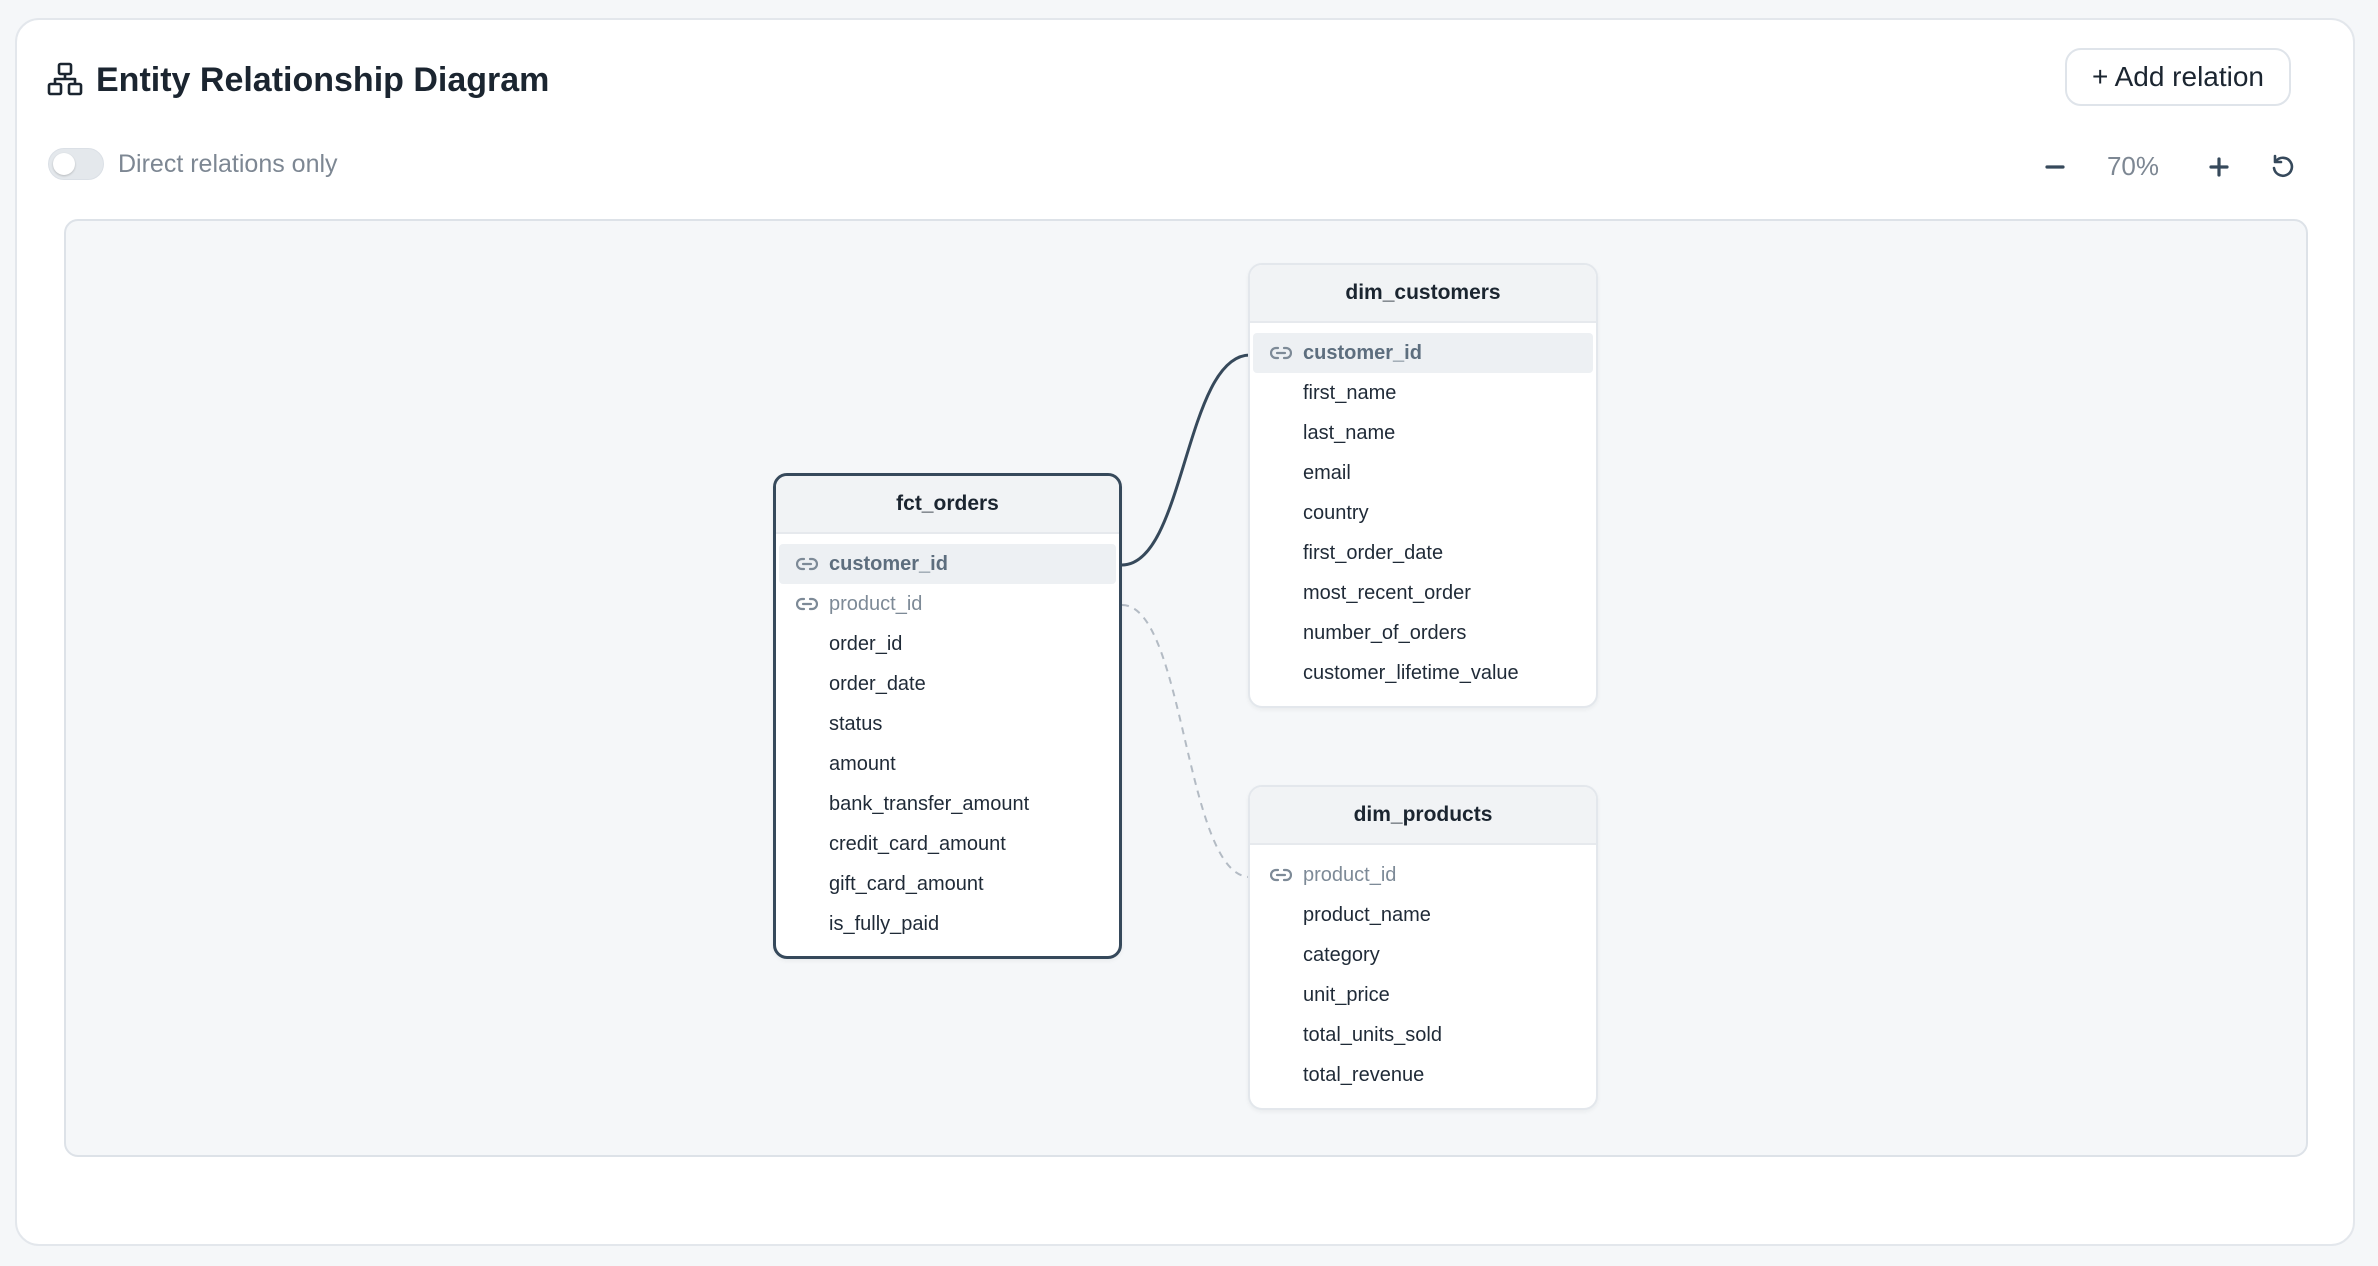  What do you see at coordinates (65, 79) in the screenshot?
I see `hierarchy-icon` at bounding box center [65, 79].